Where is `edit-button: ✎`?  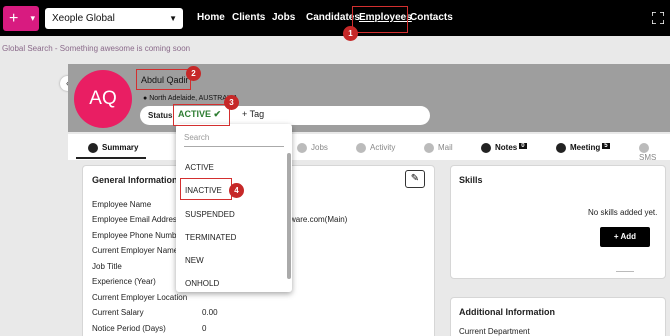 edit-button: ✎ is located at coordinates (415, 179).